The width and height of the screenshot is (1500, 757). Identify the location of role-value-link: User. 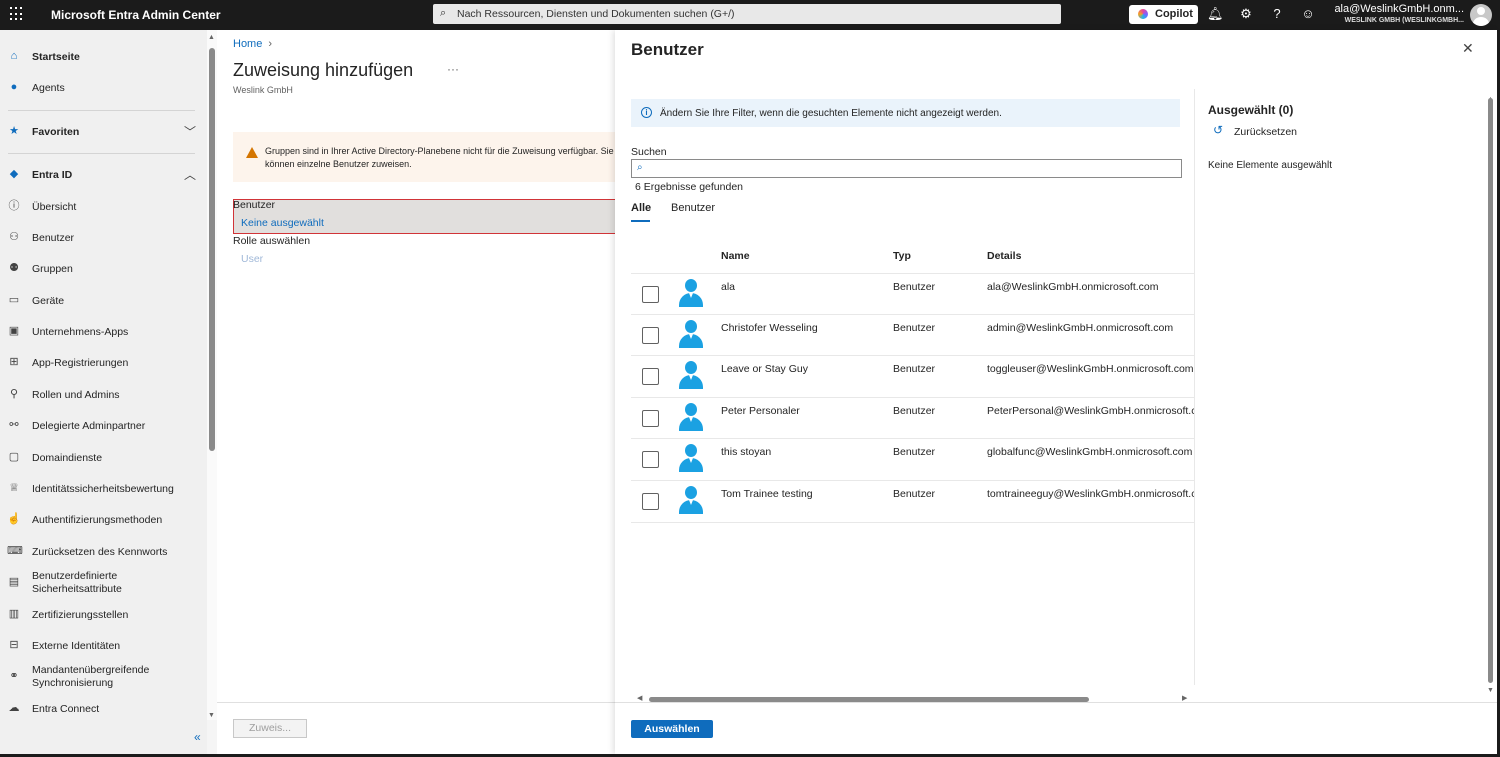
(252, 259).